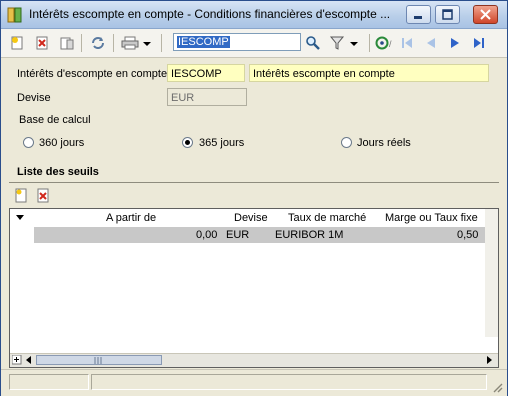 The width and height of the screenshot is (508, 396). I want to click on filter-icon, so click(337, 43).